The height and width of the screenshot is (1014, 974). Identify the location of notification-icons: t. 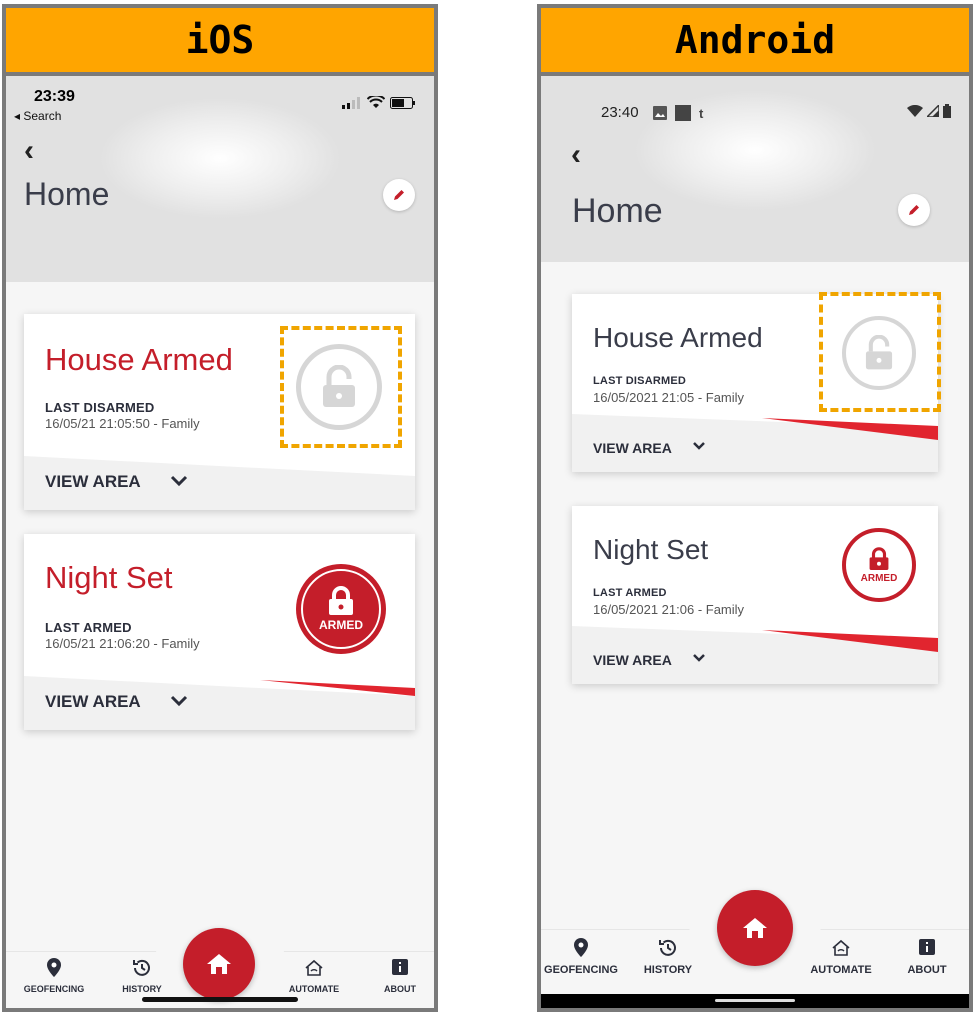
(678, 113).